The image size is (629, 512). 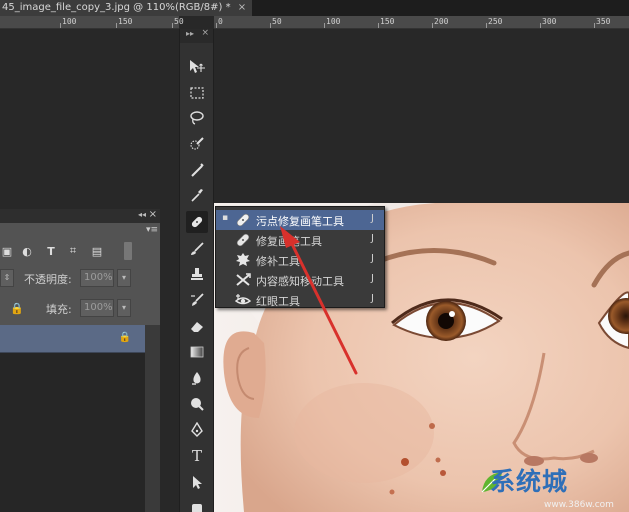 I want to click on watermark-text: 系统城, so click(x=529, y=481).